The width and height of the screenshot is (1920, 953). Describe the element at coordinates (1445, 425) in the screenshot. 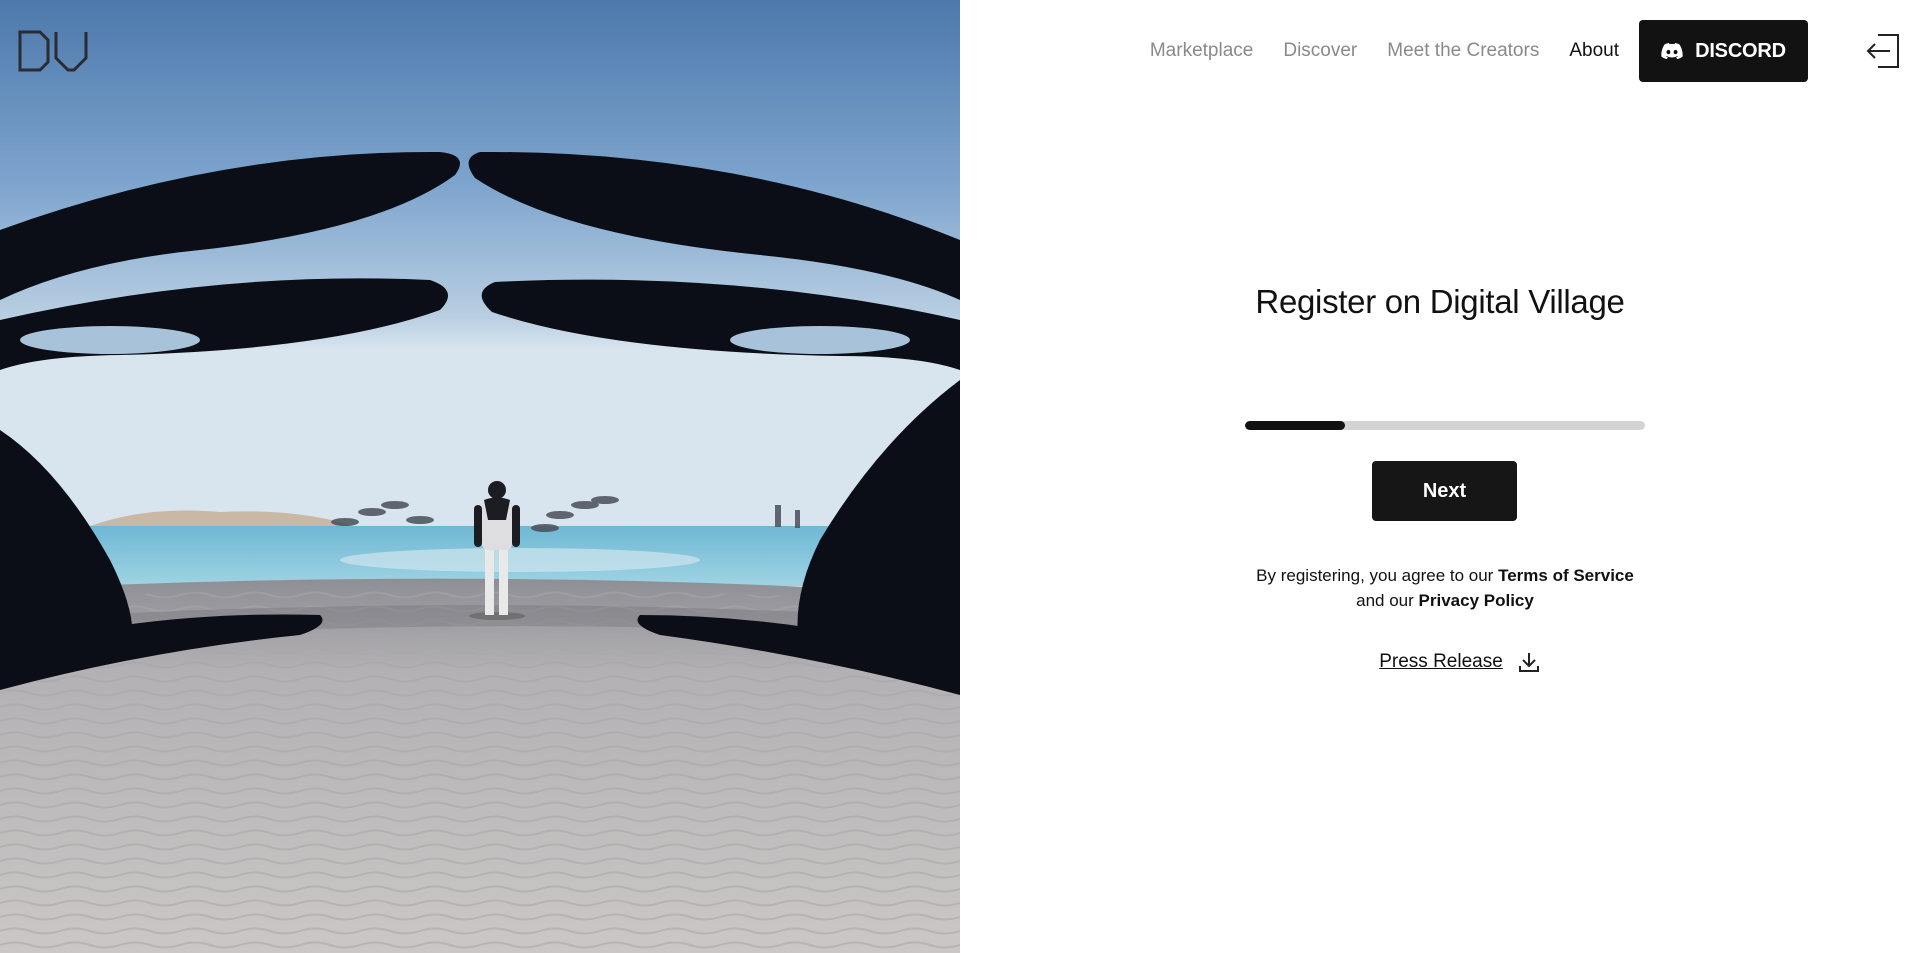

I see `registration-progress-bar` at that location.